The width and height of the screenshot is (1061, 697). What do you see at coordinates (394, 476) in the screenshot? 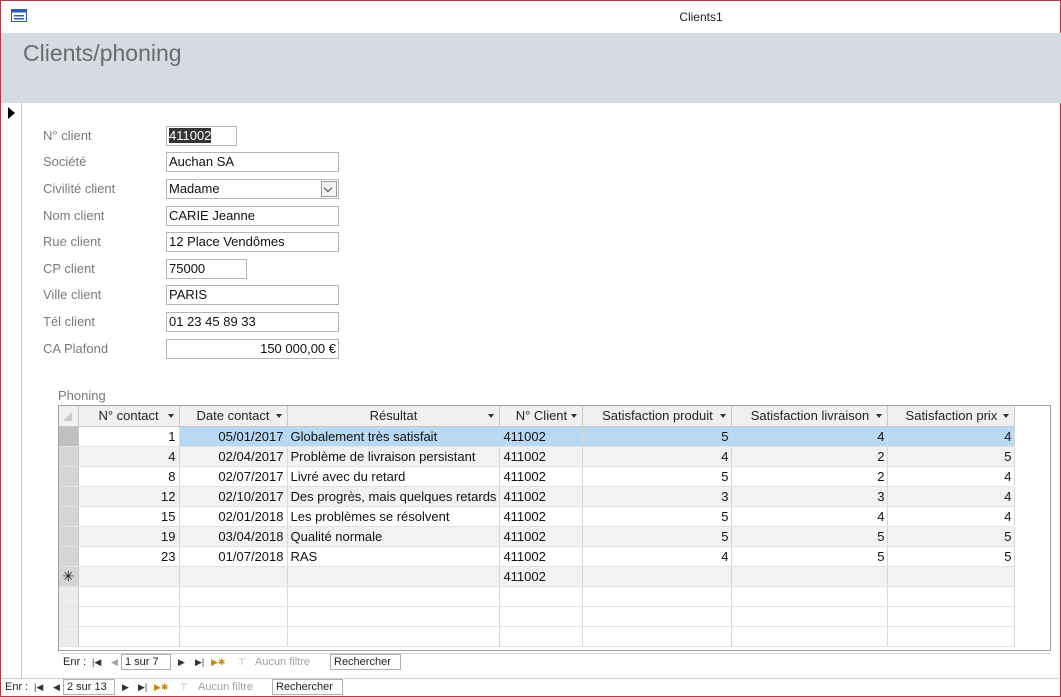
I see `cell-result: Livré avec du retard` at bounding box center [394, 476].